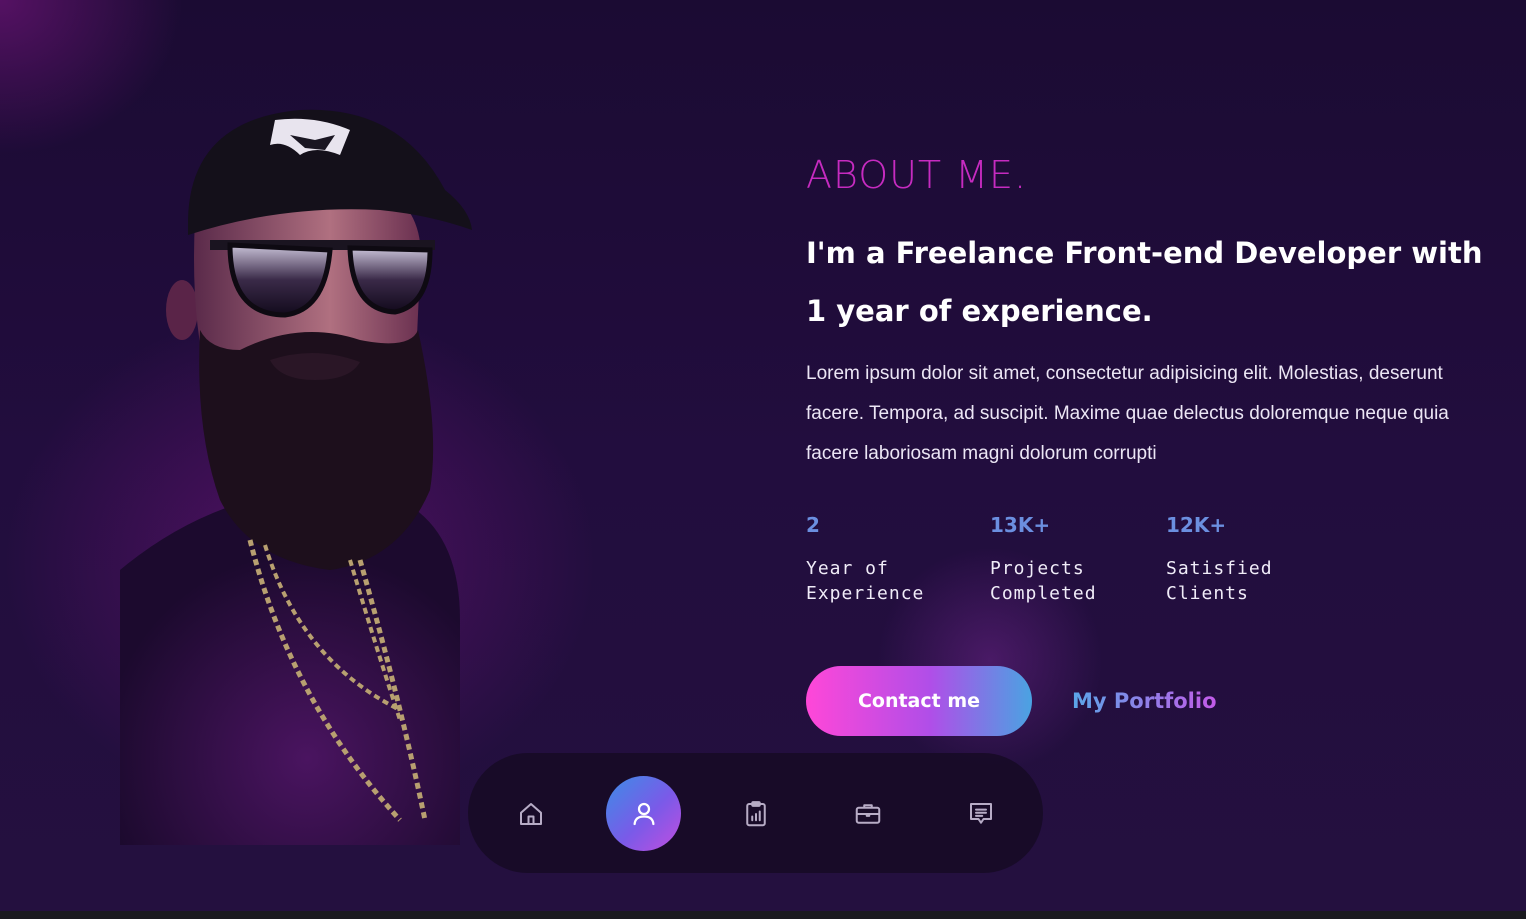 This screenshot has height=919, width=1526. I want to click on stat-projects: 13K+ Projects Completed, so click(1078, 559).